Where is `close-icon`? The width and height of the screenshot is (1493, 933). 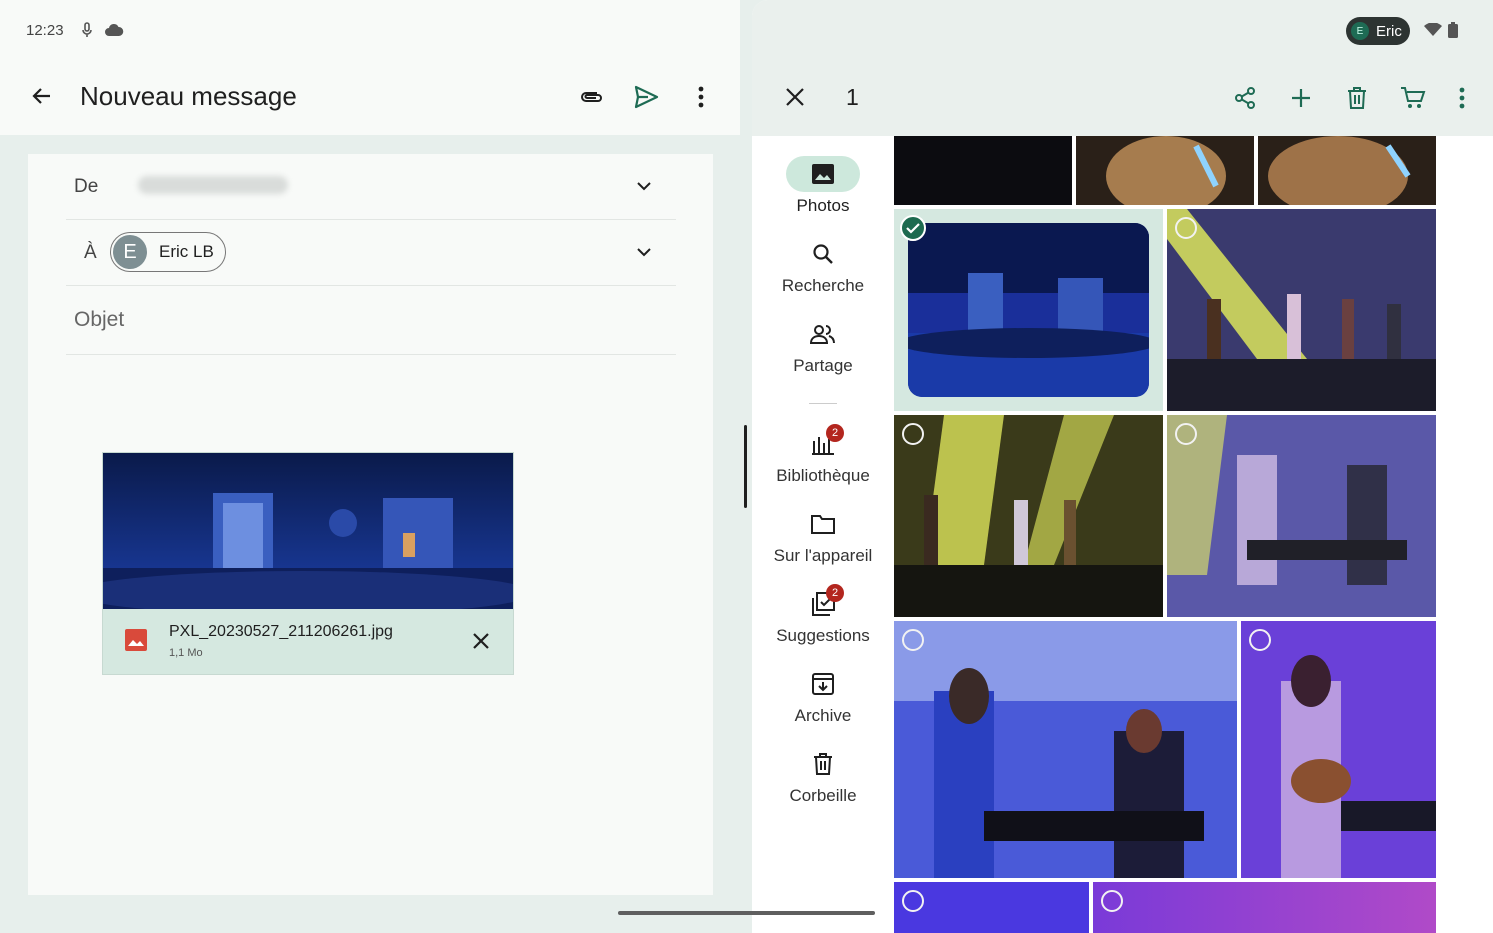 close-icon is located at coordinates (481, 641).